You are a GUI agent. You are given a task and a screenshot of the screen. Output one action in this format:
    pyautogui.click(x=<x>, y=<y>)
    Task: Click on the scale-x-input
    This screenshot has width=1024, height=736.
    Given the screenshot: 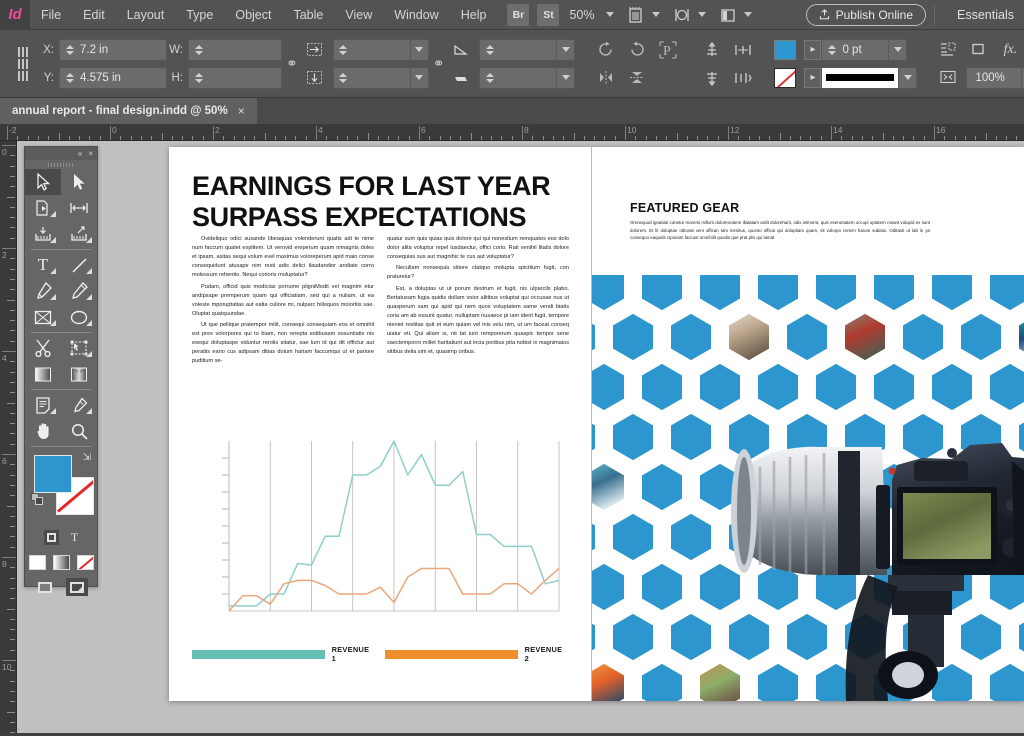 What is the action you would take?
    pyautogui.click(x=380, y=49)
    